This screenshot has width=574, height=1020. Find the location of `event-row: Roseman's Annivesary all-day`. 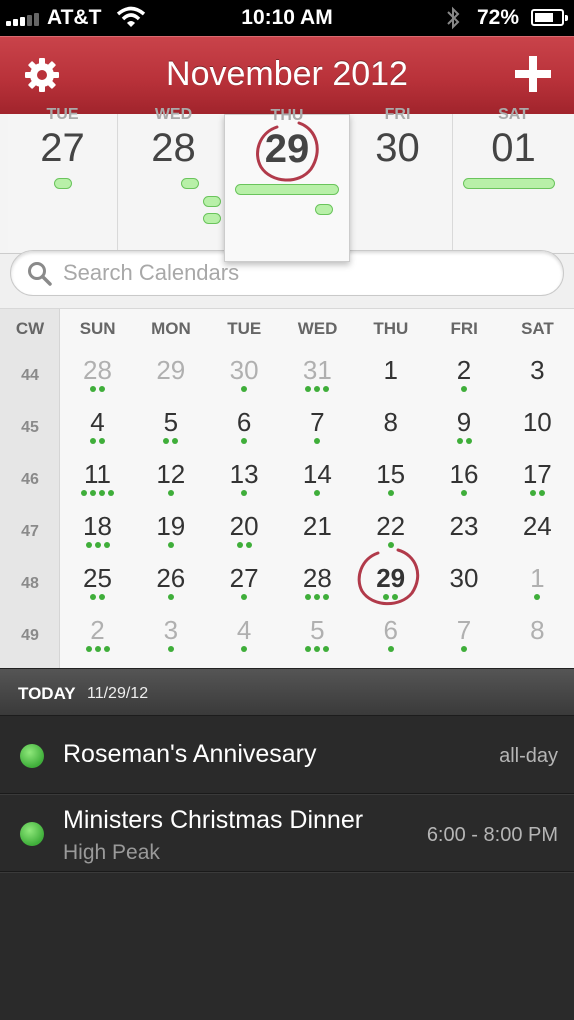

event-row: Roseman's Annivesary all-day is located at coordinates (287, 755).